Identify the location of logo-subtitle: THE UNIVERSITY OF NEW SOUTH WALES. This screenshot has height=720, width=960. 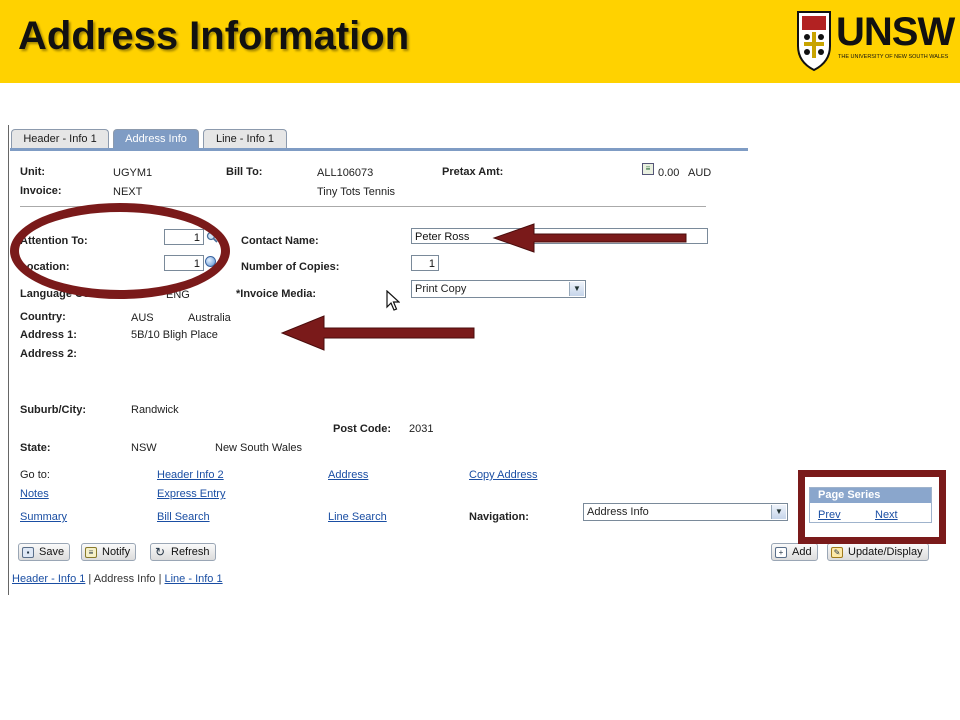
(893, 57).